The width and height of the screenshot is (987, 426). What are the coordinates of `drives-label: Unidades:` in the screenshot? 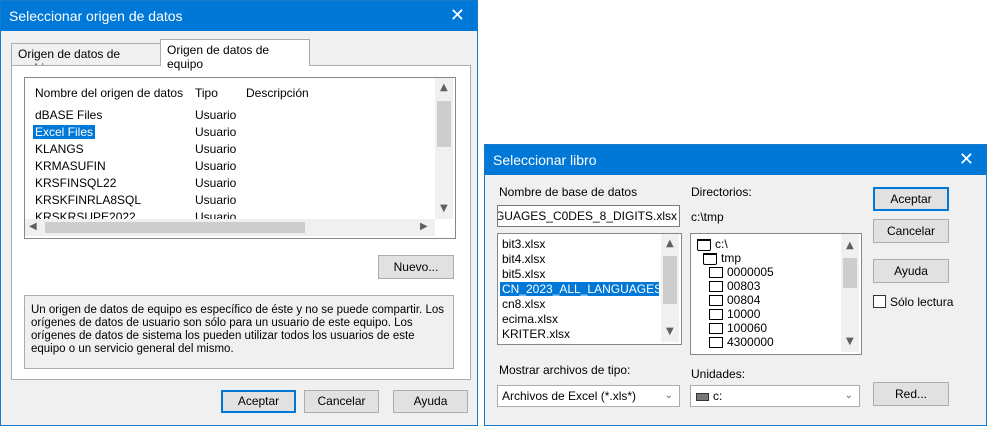 It's located at (718, 374).